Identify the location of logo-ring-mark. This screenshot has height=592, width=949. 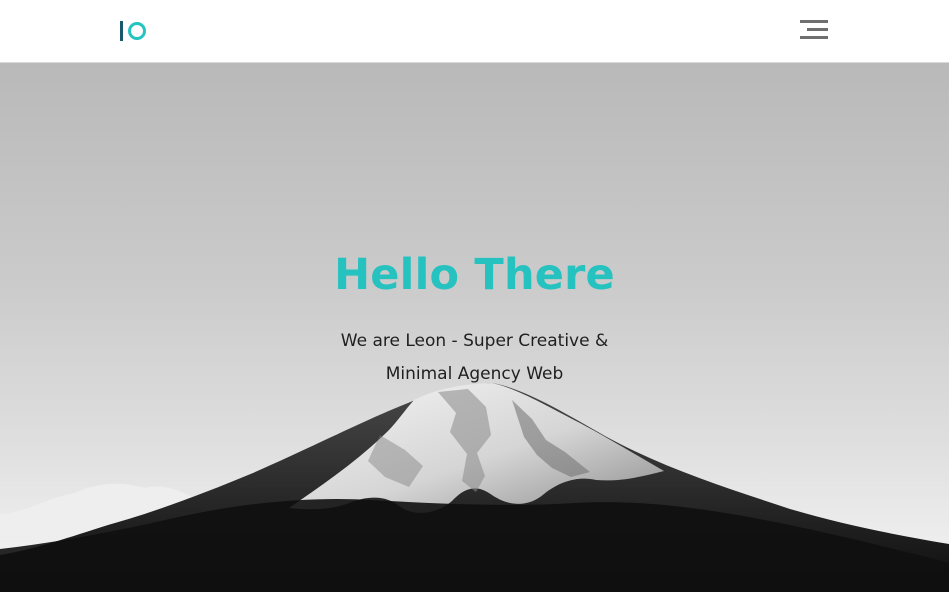
(137, 31).